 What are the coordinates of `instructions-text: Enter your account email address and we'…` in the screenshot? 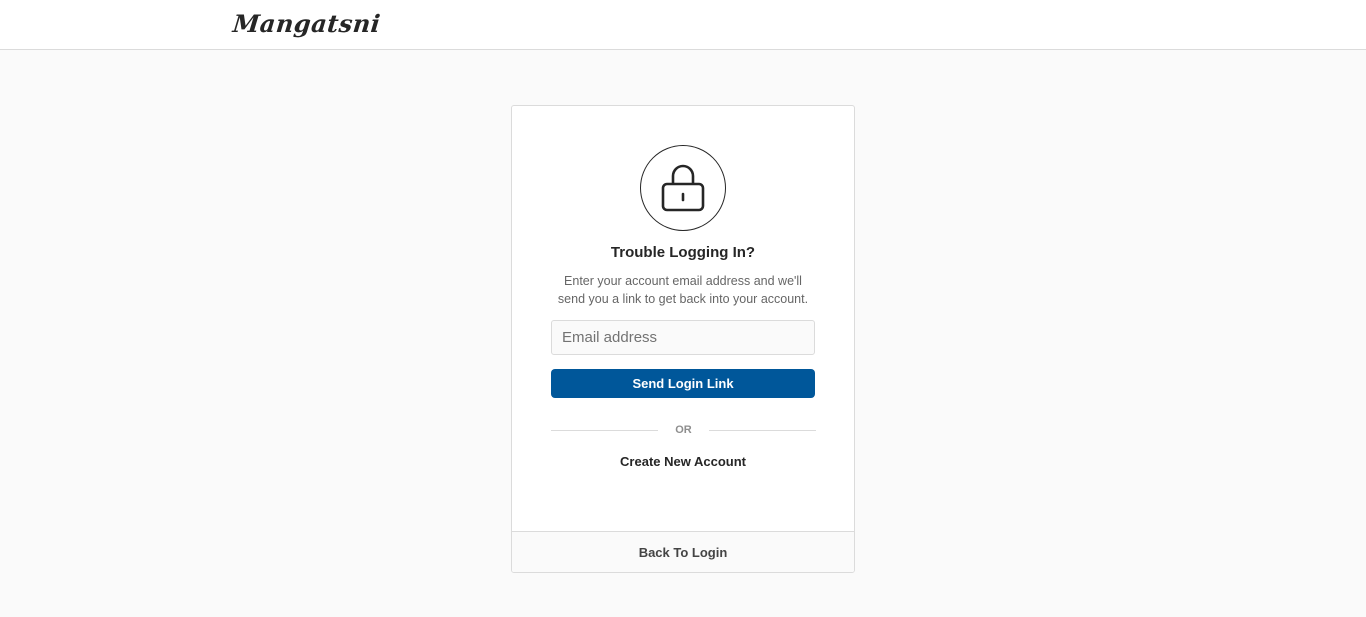 It's located at (683, 290).